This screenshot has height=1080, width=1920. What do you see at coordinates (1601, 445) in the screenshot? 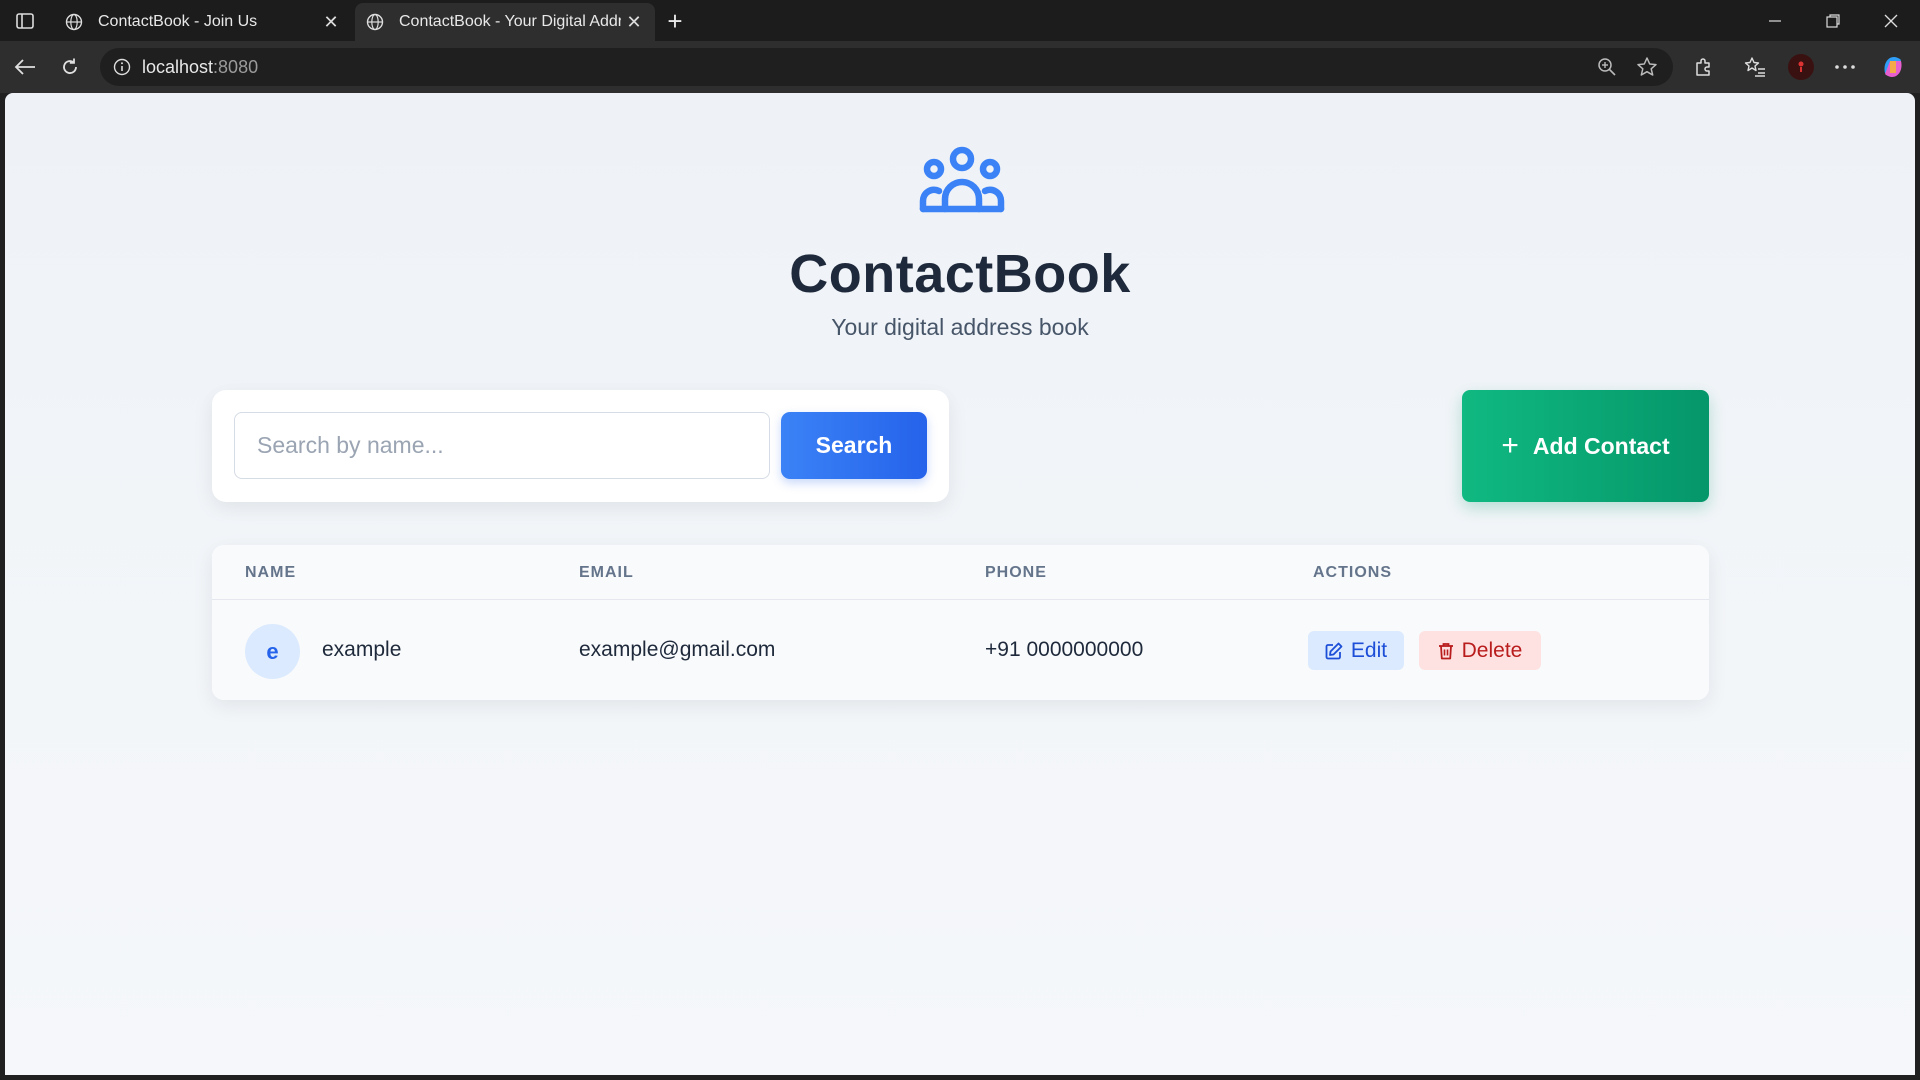
I see `add-contact-label: Add Contact` at bounding box center [1601, 445].